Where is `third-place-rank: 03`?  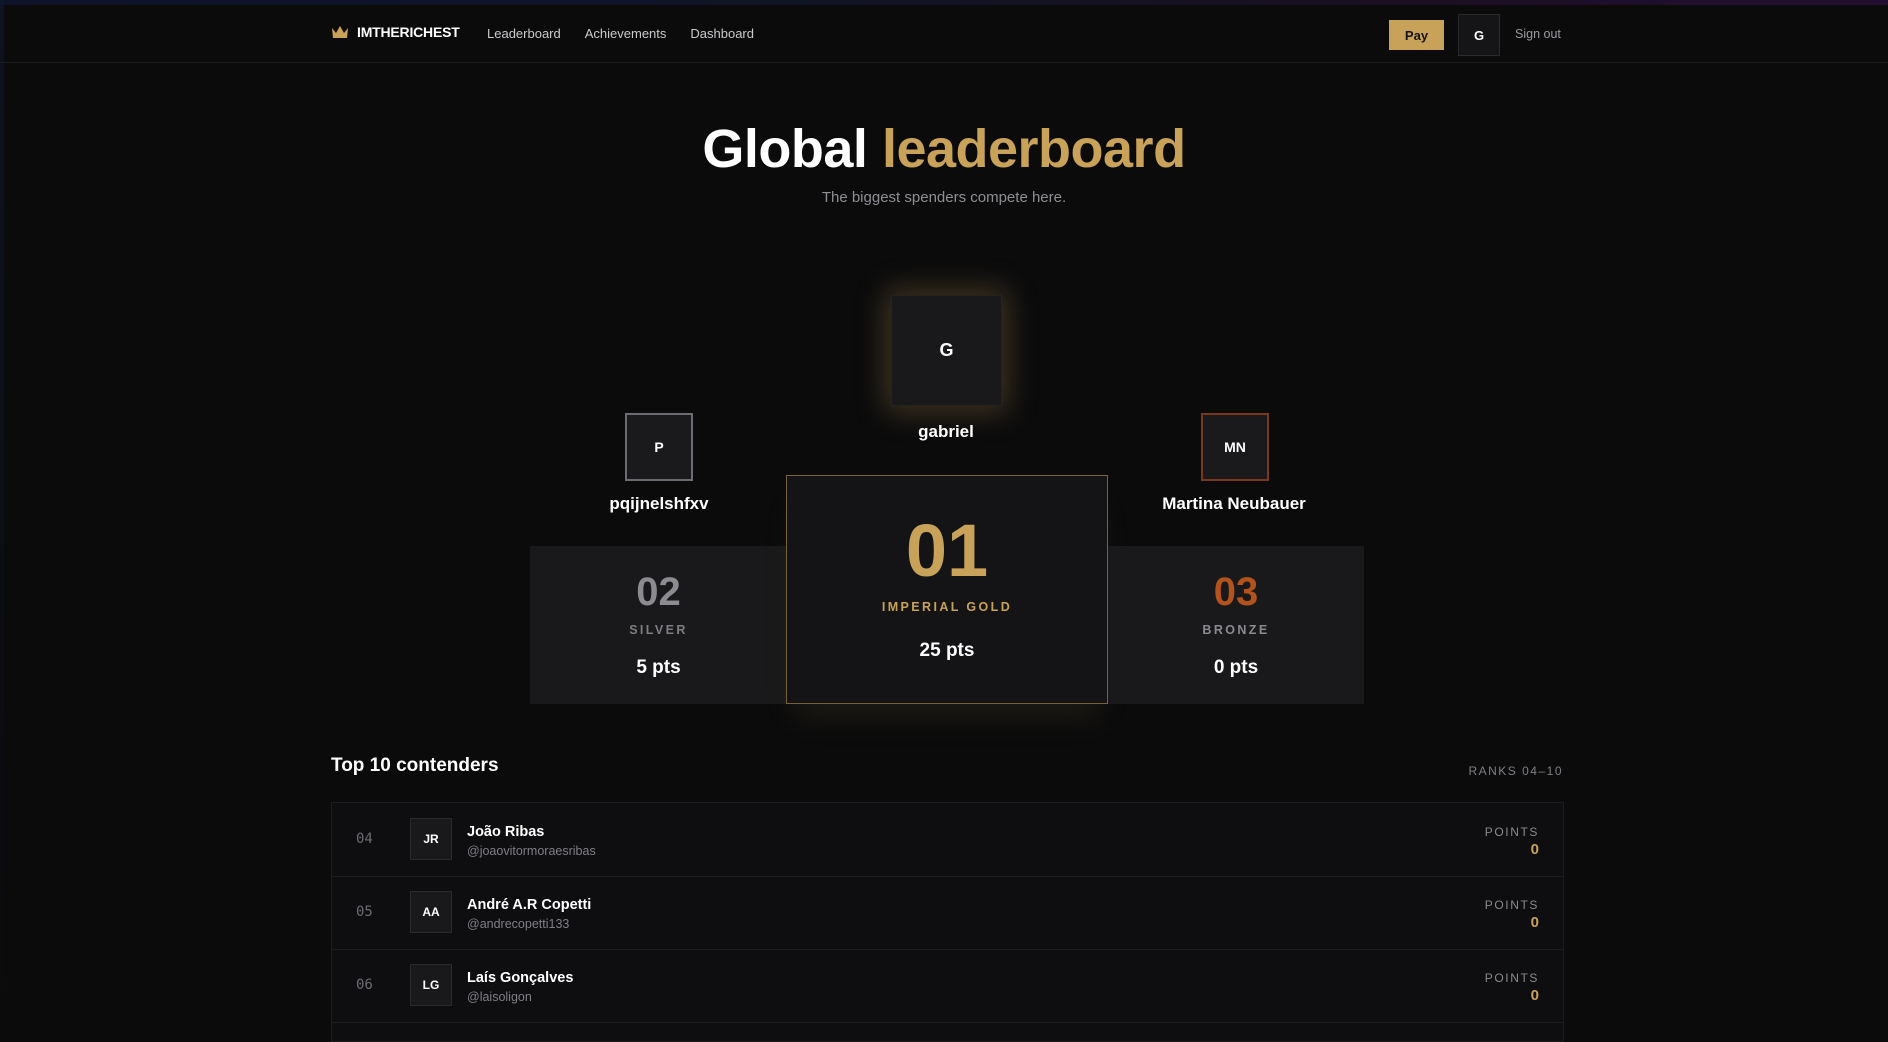
third-place-rank: 03 is located at coordinates (1236, 592).